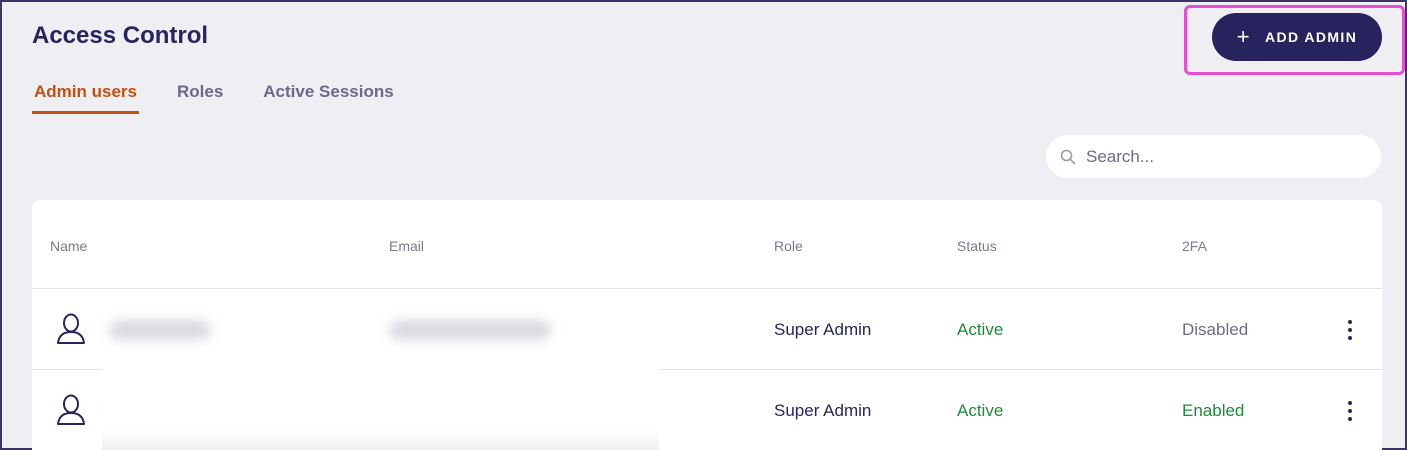 The image size is (1407, 450). Describe the element at coordinates (200, 97) in the screenshot. I see `tab-roles: Roles` at that location.